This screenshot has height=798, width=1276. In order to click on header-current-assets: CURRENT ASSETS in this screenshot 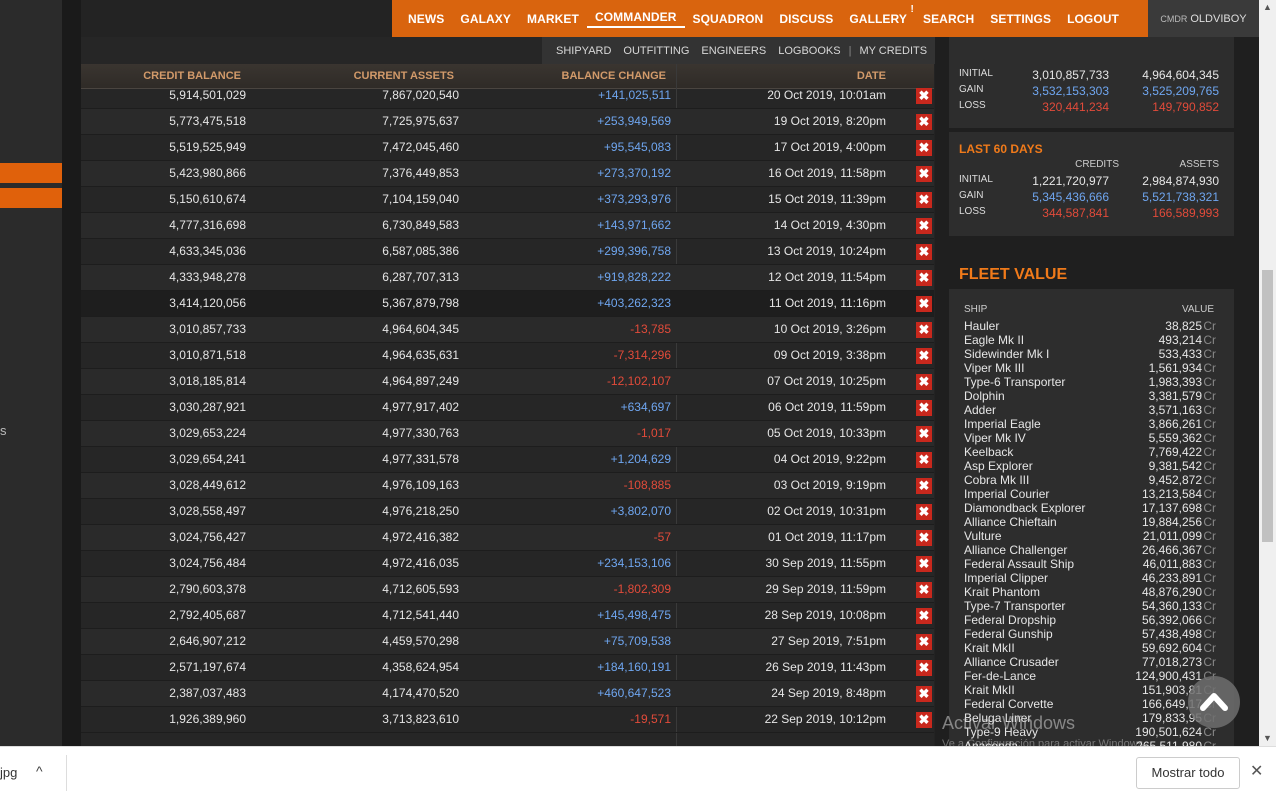, I will do `click(404, 76)`.